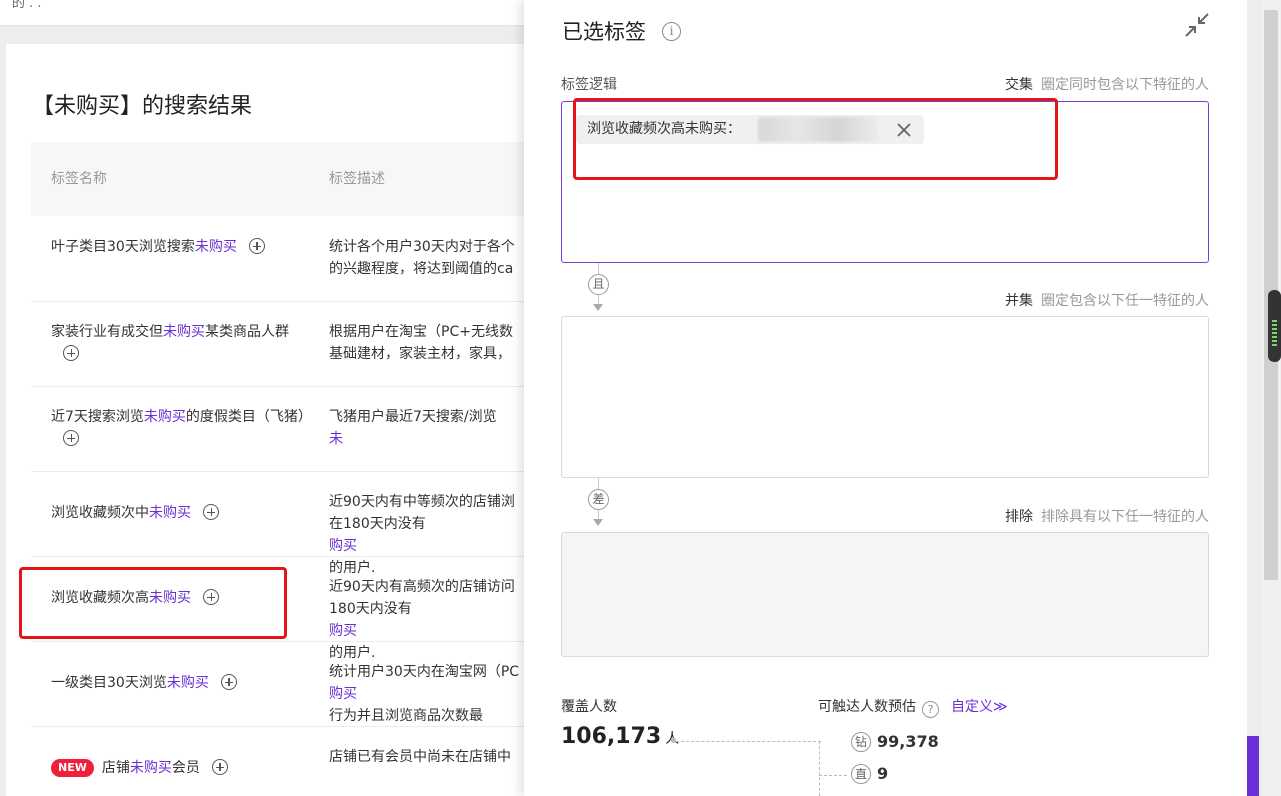 The height and width of the screenshot is (796, 1281). Describe the element at coordinates (979, 707) in the screenshot. I see `custom-link: 自定义≫` at that location.